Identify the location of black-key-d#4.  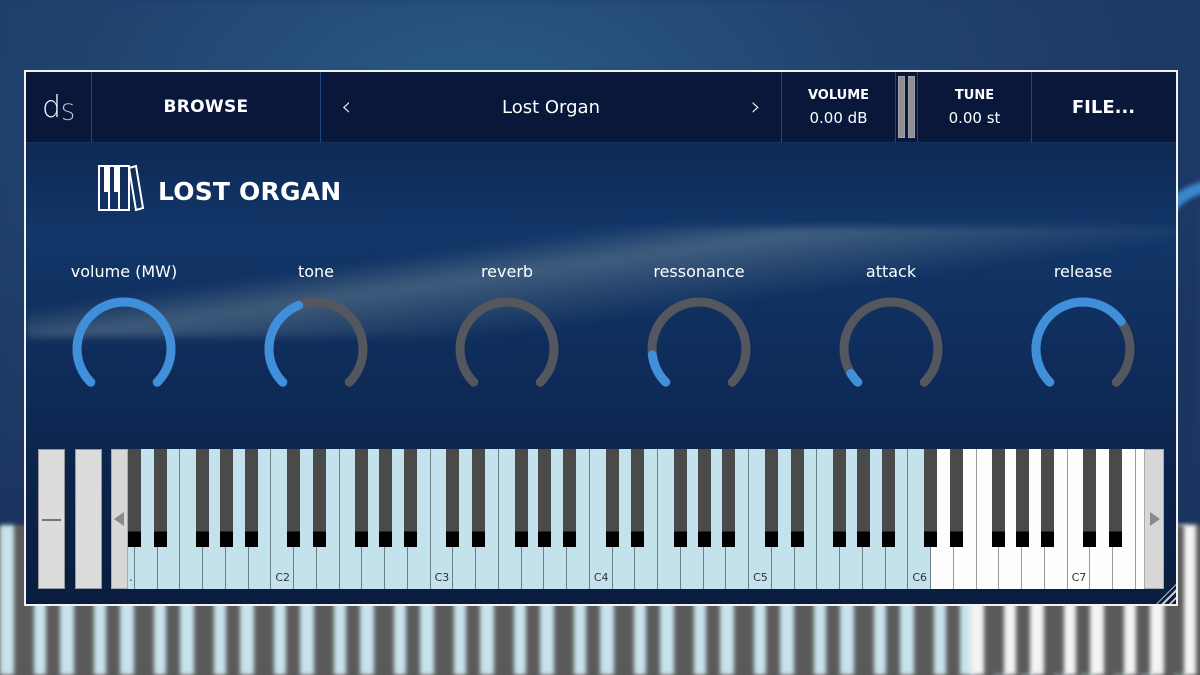
(638, 498).